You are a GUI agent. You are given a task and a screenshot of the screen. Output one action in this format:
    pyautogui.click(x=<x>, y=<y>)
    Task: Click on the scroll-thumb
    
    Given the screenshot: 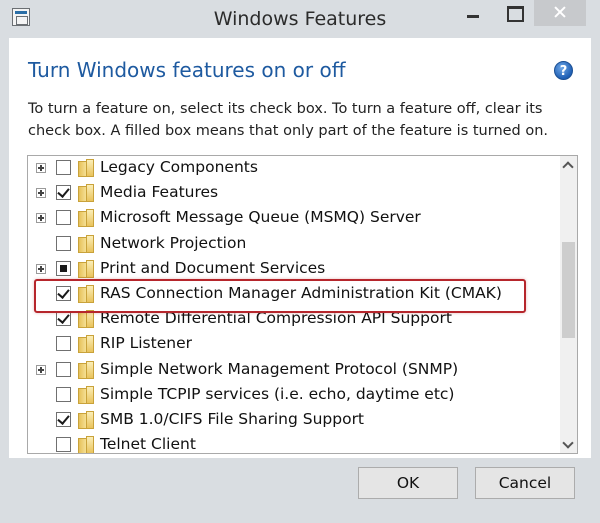 What is the action you would take?
    pyautogui.click(x=568, y=290)
    